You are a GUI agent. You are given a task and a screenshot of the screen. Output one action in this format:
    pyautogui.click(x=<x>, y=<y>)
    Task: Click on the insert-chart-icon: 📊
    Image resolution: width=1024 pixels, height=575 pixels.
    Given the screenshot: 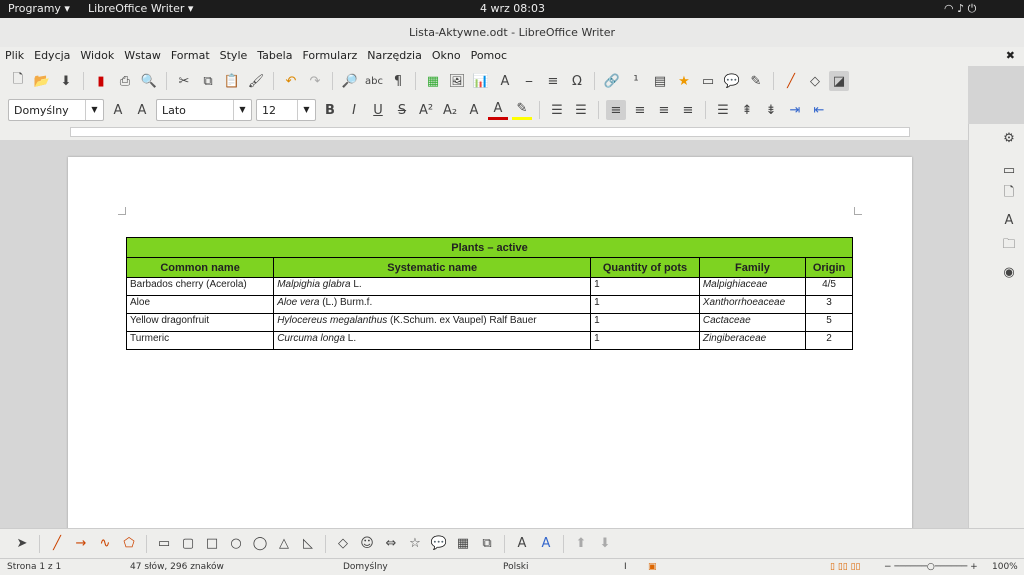 What is the action you would take?
    pyautogui.click(x=481, y=81)
    